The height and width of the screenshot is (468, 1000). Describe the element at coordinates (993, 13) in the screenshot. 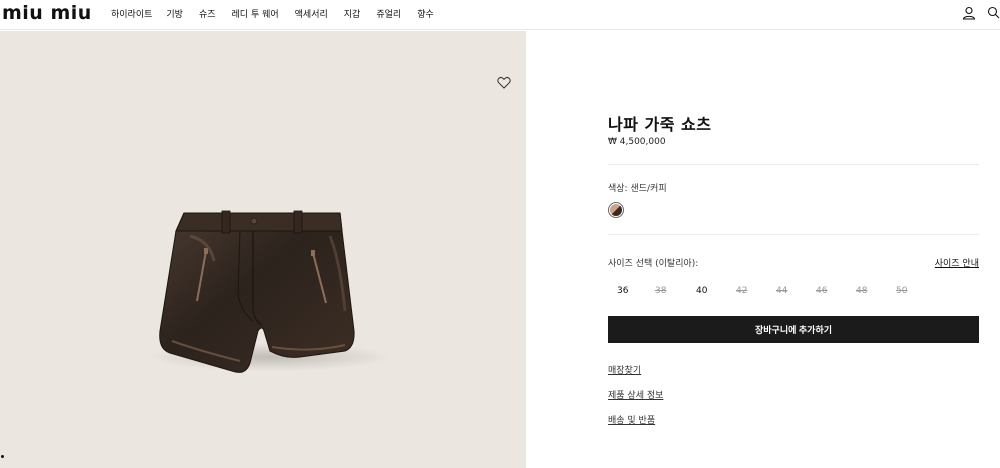

I see `search-icon` at that location.